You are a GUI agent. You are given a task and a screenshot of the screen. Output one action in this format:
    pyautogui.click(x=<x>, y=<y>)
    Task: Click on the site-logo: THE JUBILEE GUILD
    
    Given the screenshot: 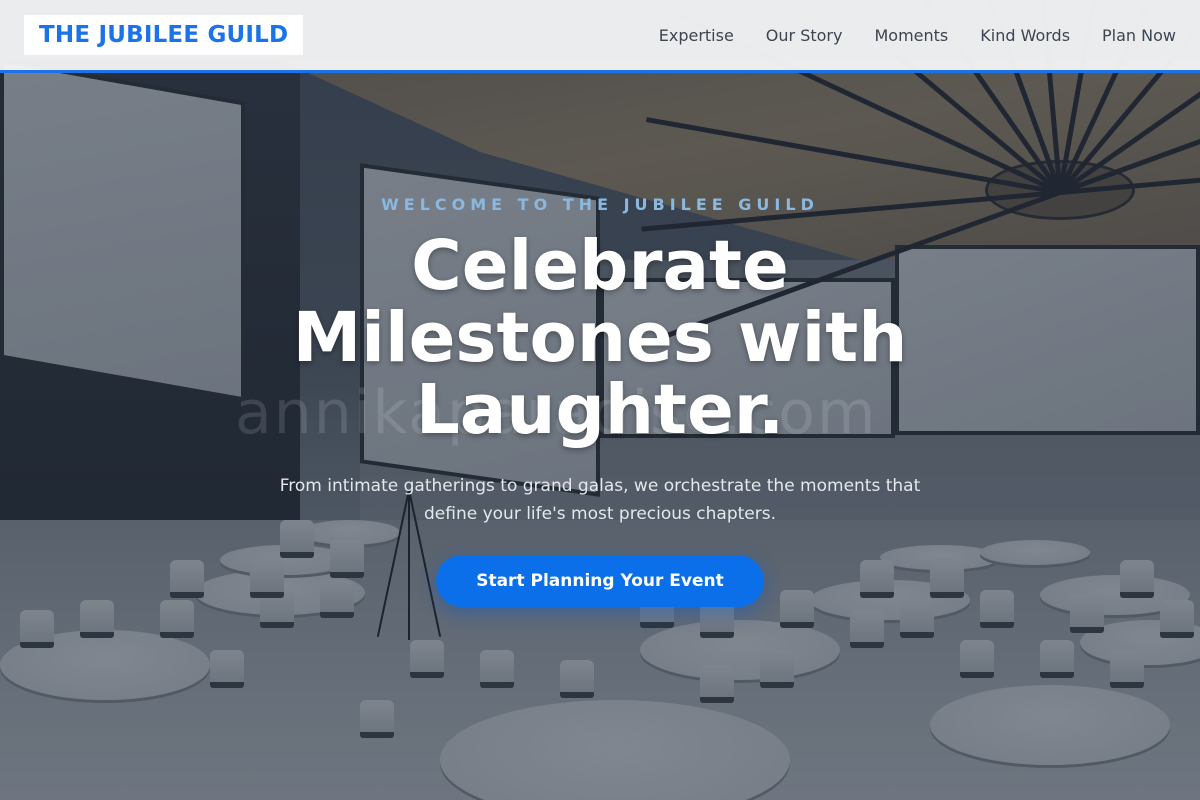 What is the action you would take?
    pyautogui.click(x=164, y=35)
    